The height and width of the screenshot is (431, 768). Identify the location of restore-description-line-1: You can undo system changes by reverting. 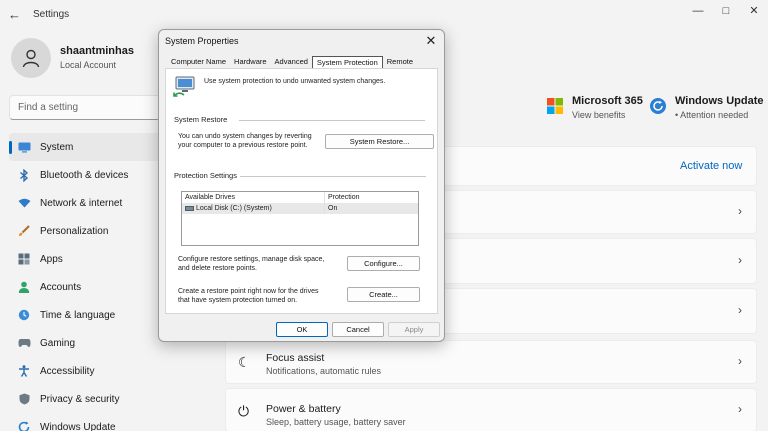
(245, 136).